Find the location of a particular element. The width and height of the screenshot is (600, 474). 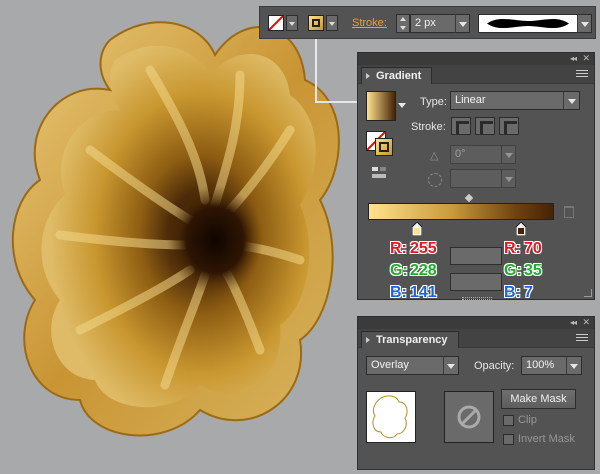

stroke-profile-icon is located at coordinates (528, 23).